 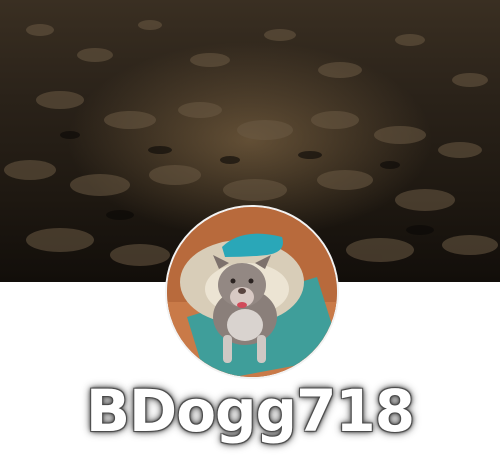 I want to click on profile-username: BDogg718, so click(x=250, y=411).